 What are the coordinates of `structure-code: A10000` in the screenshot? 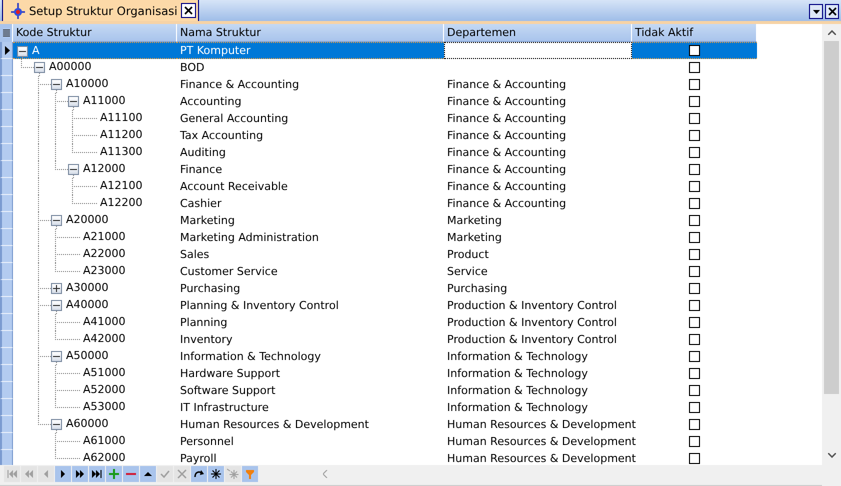 It's located at (87, 83).